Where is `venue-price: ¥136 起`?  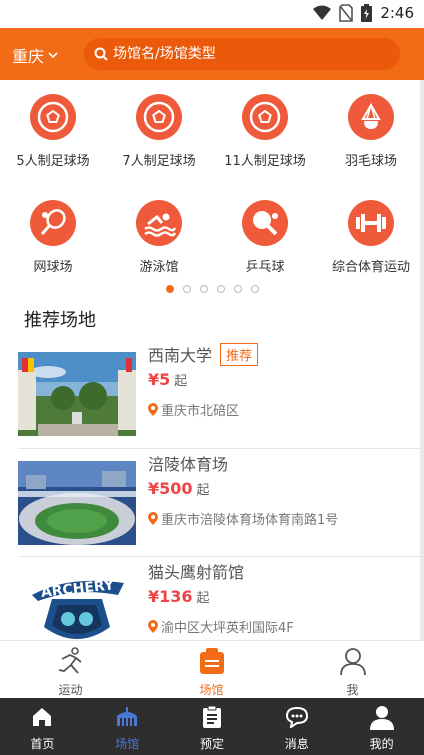
venue-price: ¥136 起 is located at coordinates (179, 596).